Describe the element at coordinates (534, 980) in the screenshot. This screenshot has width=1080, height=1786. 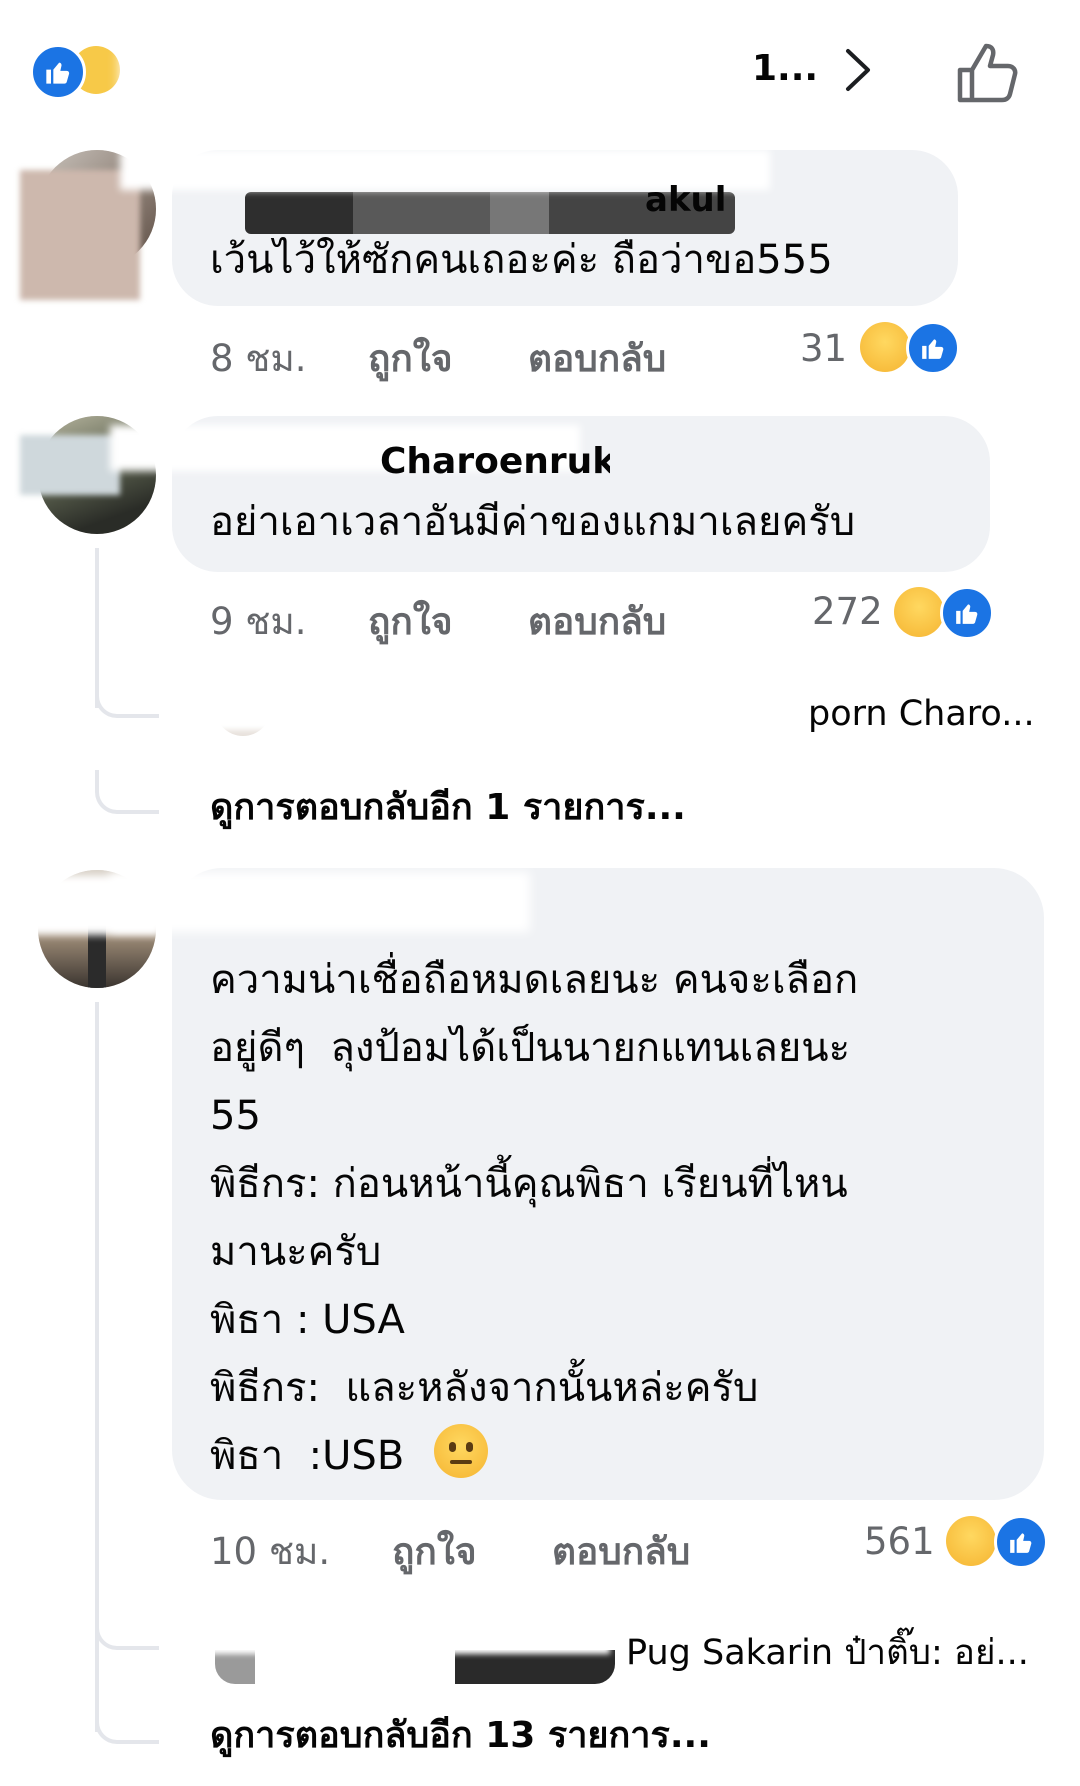
I see `comment-text-line: ความน่าเชื่อถือหมดเลยนะ คนจะเลือก` at that location.